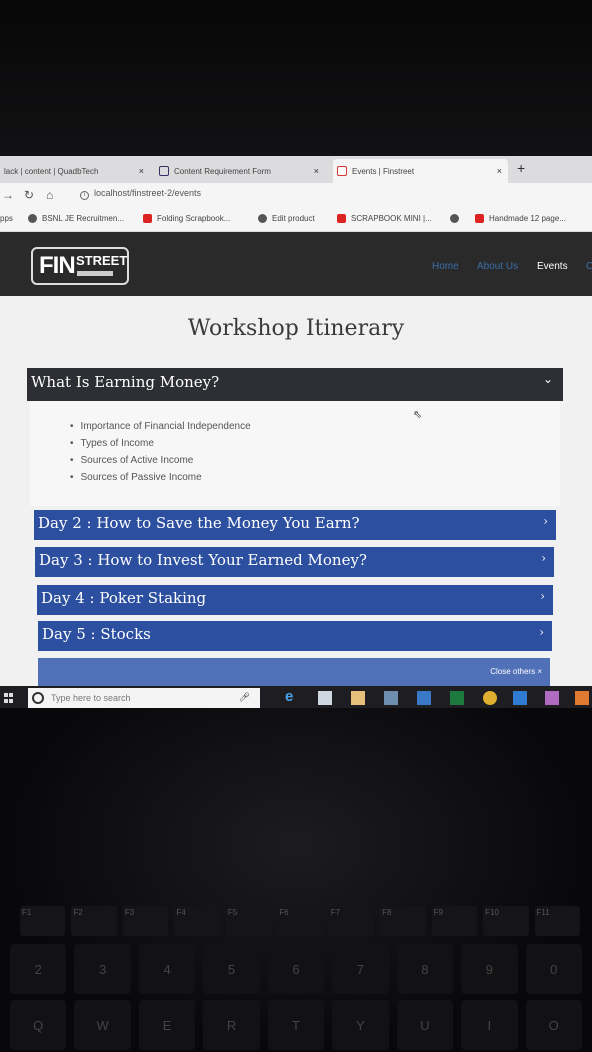 This screenshot has height=1052, width=592. What do you see at coordinates (295, 384) in the screenshot?
I see `accordion-header-open: What Is Earning Money? ⌄` at bounding box center [295, 384].